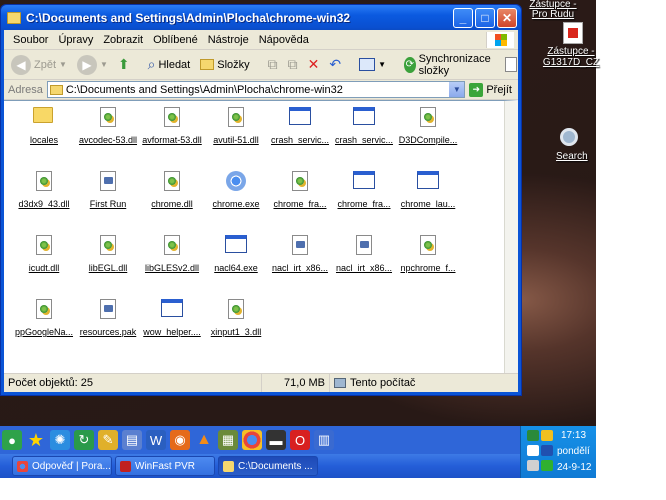 The image size is (666, 500). I want to click on green-arrow-icon: ↻, so click(84, 440).